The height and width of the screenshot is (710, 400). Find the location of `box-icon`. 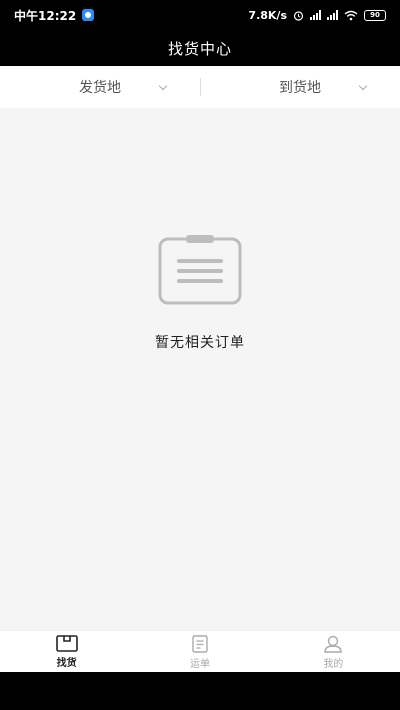

box-icon is located at coordinates (66, 643).